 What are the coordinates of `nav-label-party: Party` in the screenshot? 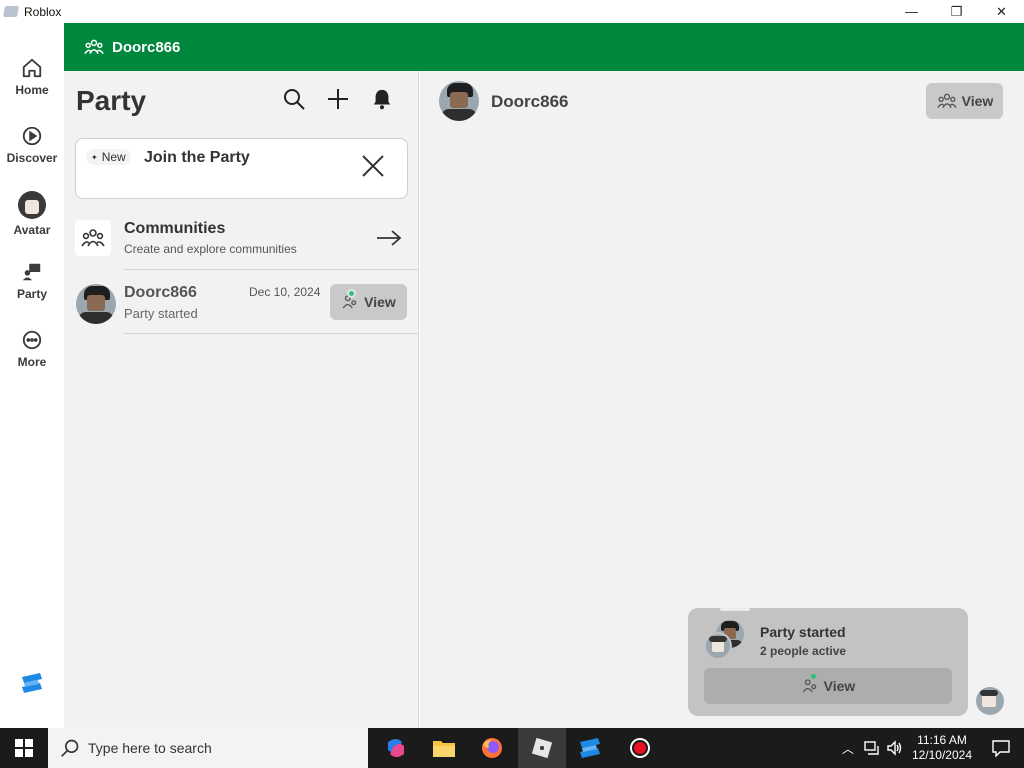 It's located at (32, 294).